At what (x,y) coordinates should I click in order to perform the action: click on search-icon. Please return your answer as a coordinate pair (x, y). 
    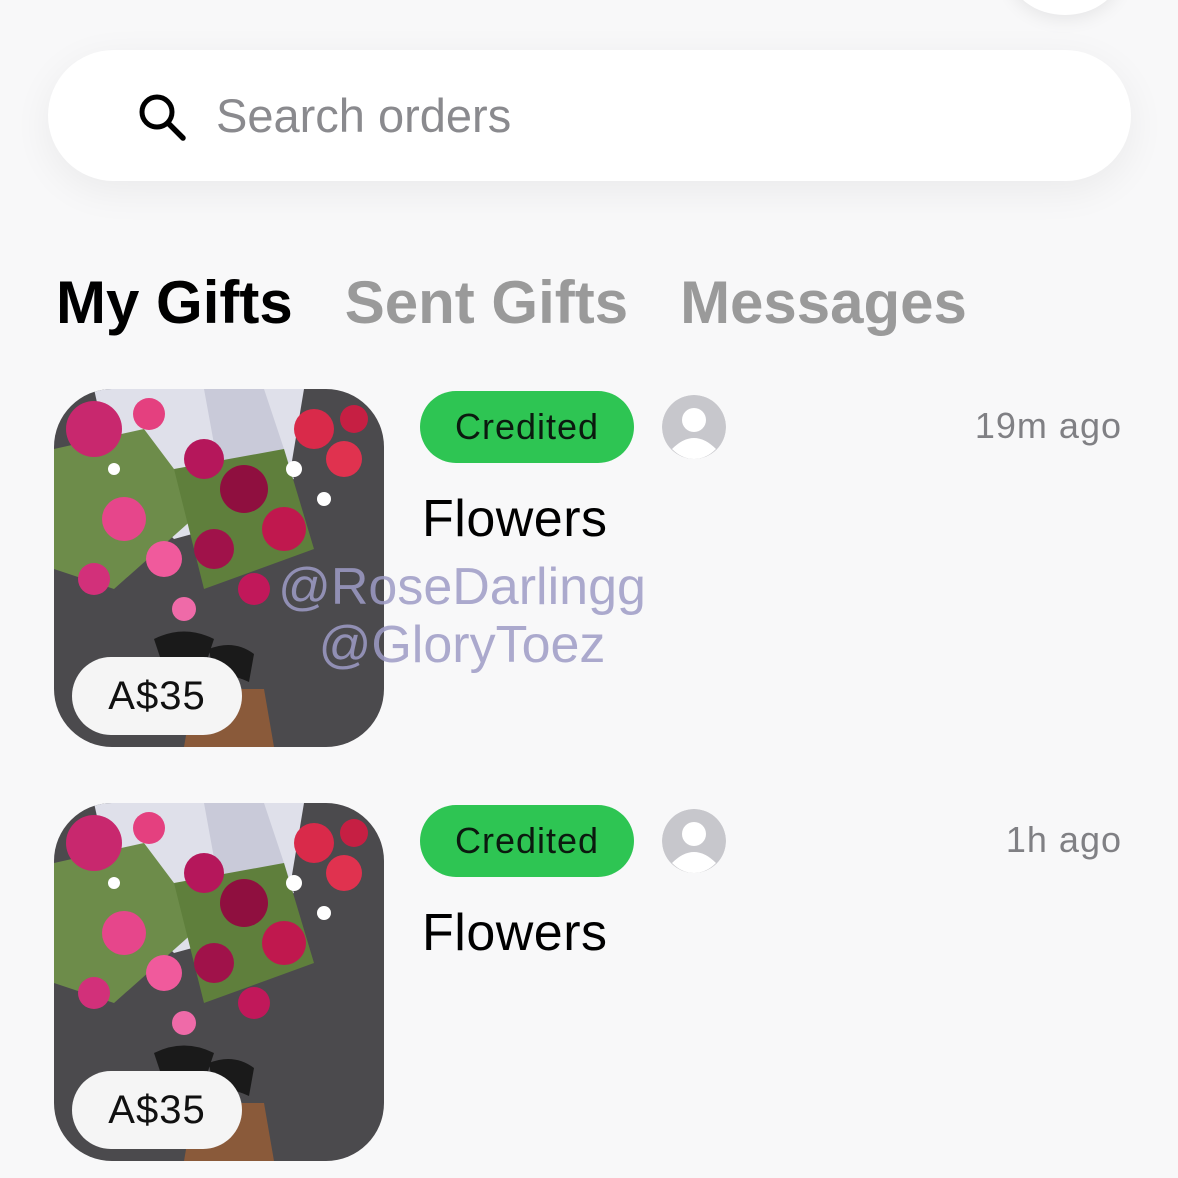
    Looking at the image, I should click on (162, 117).